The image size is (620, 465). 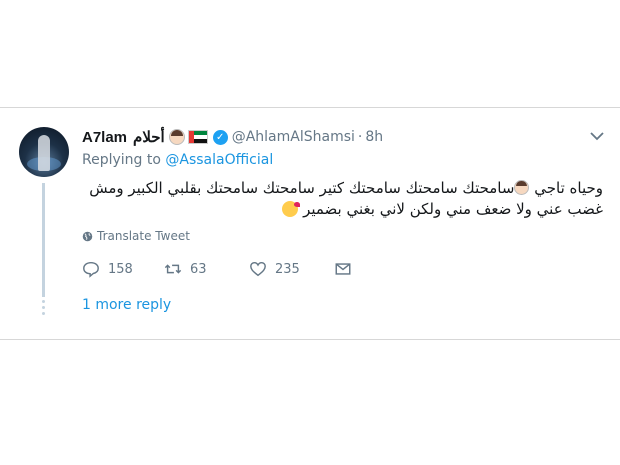 What do you see at coordinates (291, 209) in the screenshot?
I see `kiss-emoji-icon` at bounding box center [291, 209].